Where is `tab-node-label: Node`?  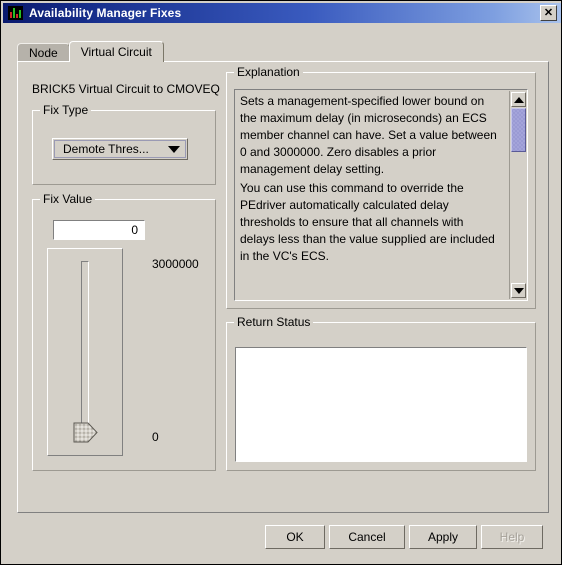 tab-node-label: Node is located at coordinates (43, 53).